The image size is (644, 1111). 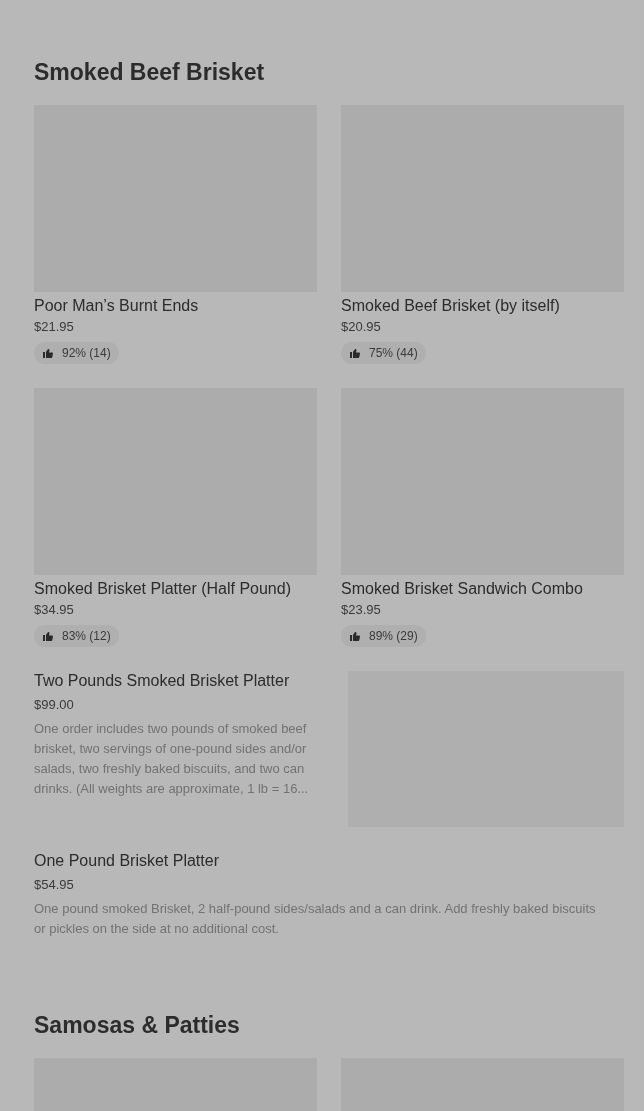 What do you see at coordinates (54, 327) in the screenshot?
I see `item-price: $21.95` at bounding box center [54, 327].